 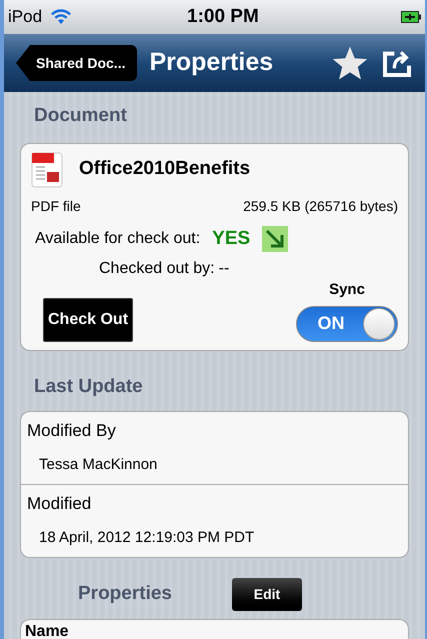 What do you see at coordinates (164, 169) in the screenshot?
I see `file-name: Office2010Benefits` at bounding box center [164, 169].